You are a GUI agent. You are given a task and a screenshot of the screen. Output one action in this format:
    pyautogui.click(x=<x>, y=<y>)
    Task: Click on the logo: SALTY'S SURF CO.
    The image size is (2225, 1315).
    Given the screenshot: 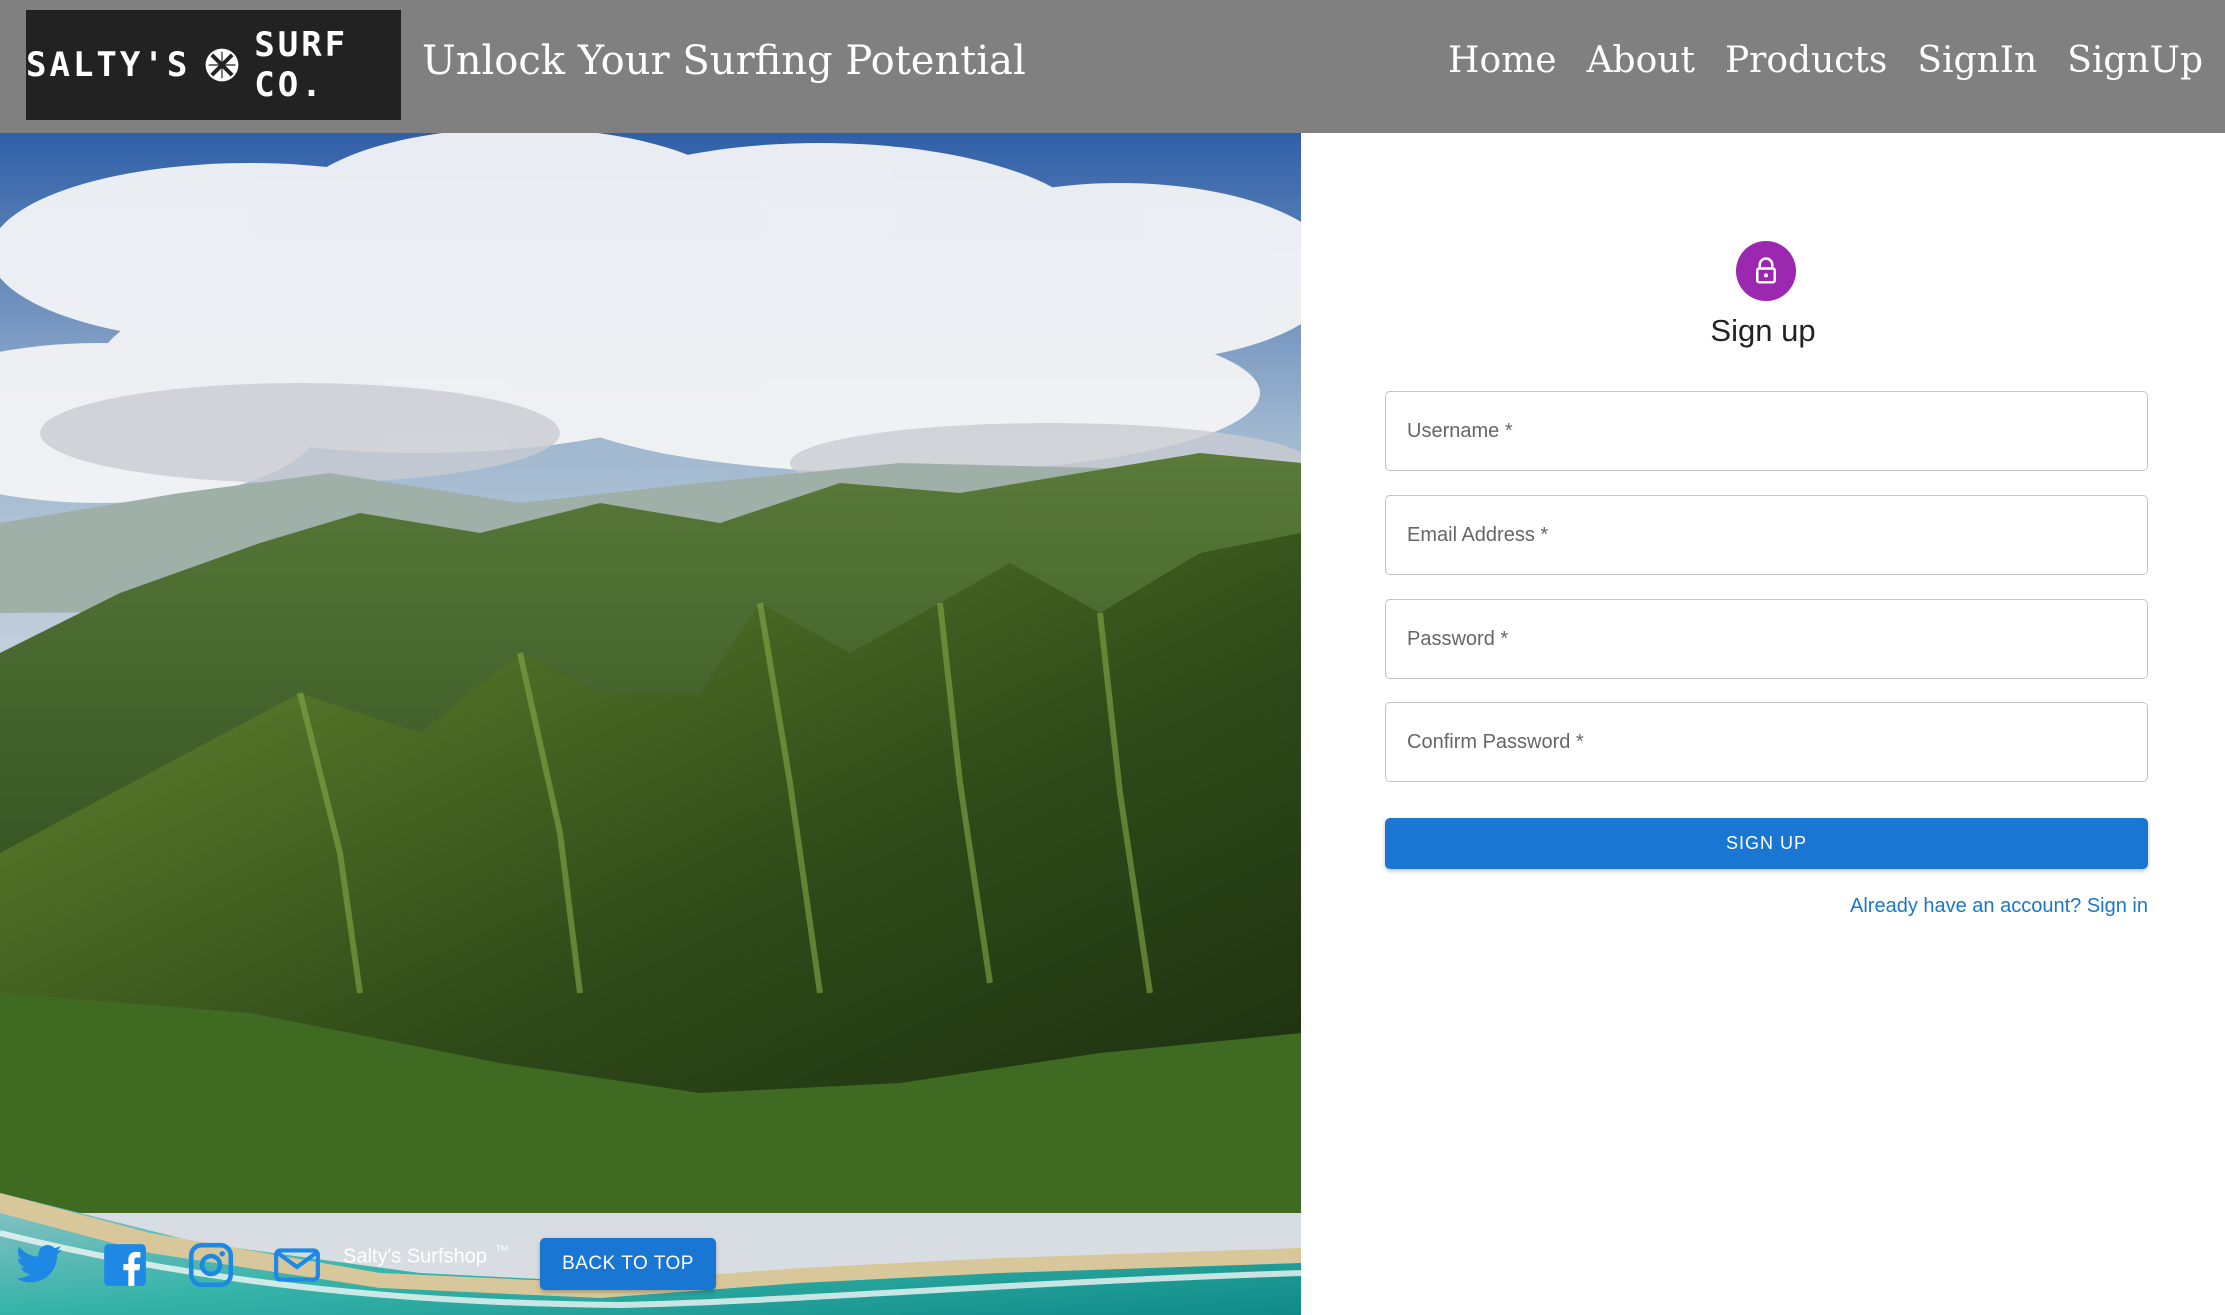 What is the action you would take?
    pyautogui.click(x=213, y=65)
    